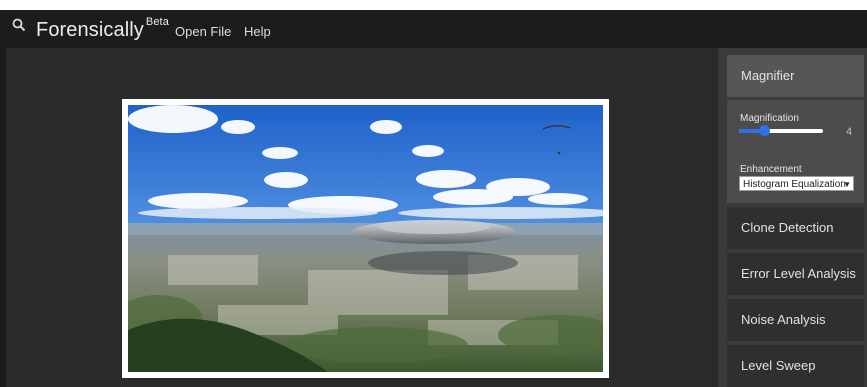 The width and height of the screenshot is (867, 387). Describe the element at coordinates (795, 228) in the screenshot. I see `tool-clone-detection-button: Clone Detection` at that location.